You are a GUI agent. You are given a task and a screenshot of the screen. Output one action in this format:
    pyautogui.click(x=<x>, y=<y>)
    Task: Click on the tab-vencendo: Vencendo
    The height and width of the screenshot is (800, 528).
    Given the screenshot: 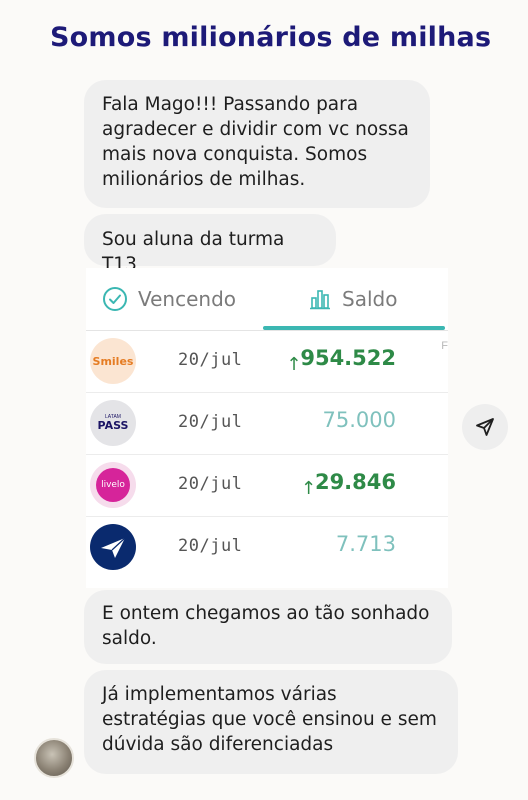 What is the action you would take?
    pyautogui.click(x=169, y=299)
    